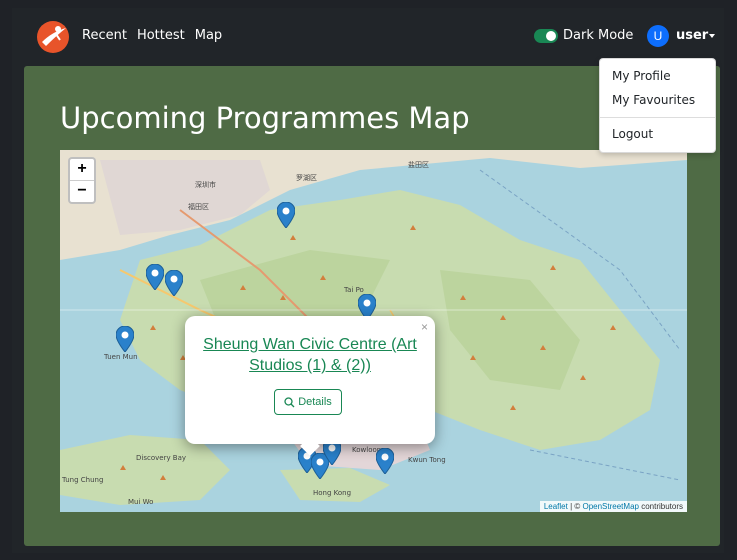  What do you see at coordinates (712, 36) in the screenshot?
I see `caret-down-icon` at bounding box center [712, 36].